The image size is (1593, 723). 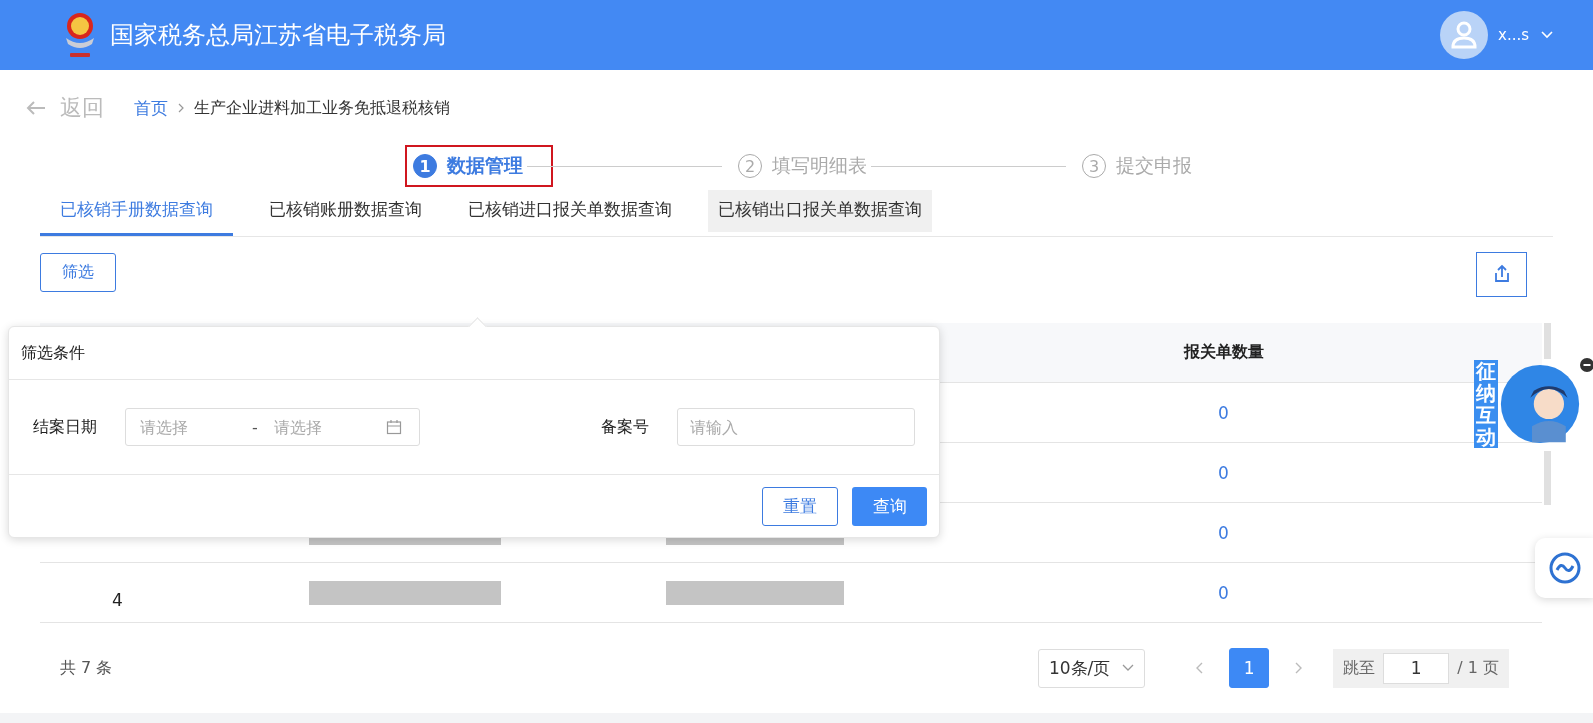 What do you see at coordinates (474, 353) in the screenshot?
I see `popup-title: 筛选条件` at bounding box center [474, 353].